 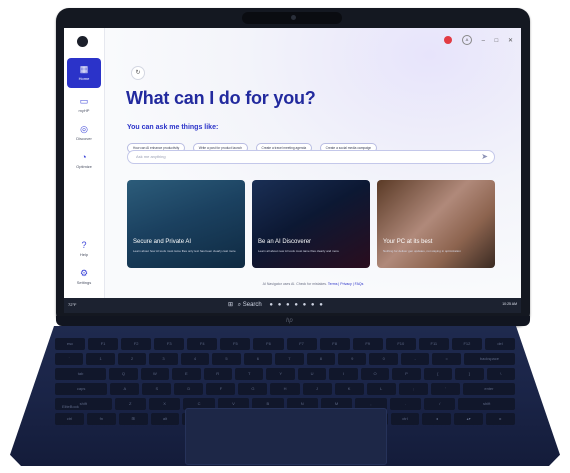 I want to click on keyboard-key: W, so click(x=155, y=374).